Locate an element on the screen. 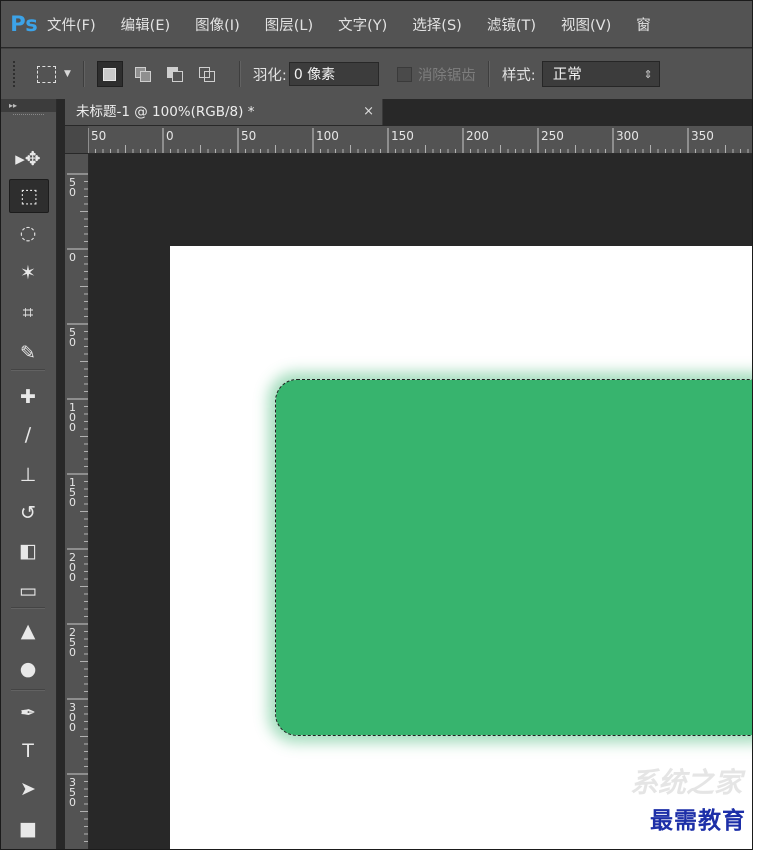 Image resolution: width=757 pixels, height=850 pixels. marquee-icon: ⬚ is located at coordinates (29, 196).